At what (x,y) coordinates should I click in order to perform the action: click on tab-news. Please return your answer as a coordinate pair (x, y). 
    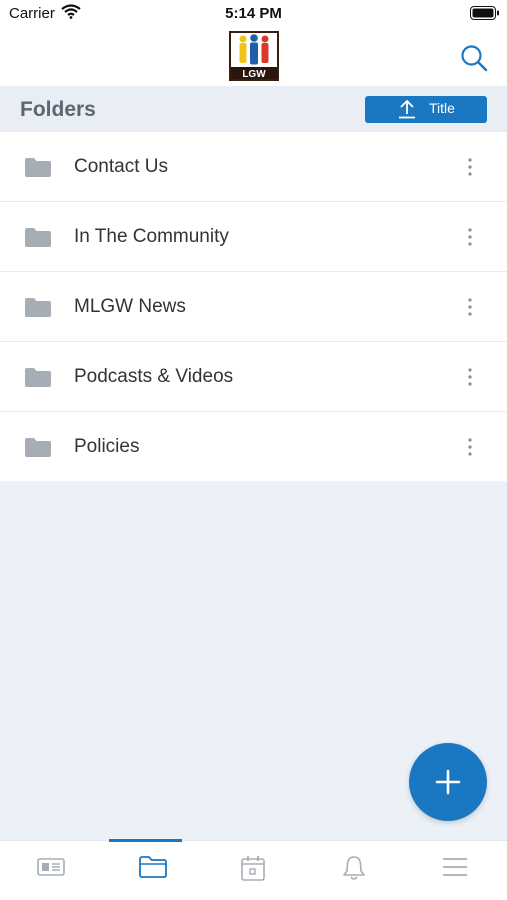
    Looking at the image, I should click on (50, 870).